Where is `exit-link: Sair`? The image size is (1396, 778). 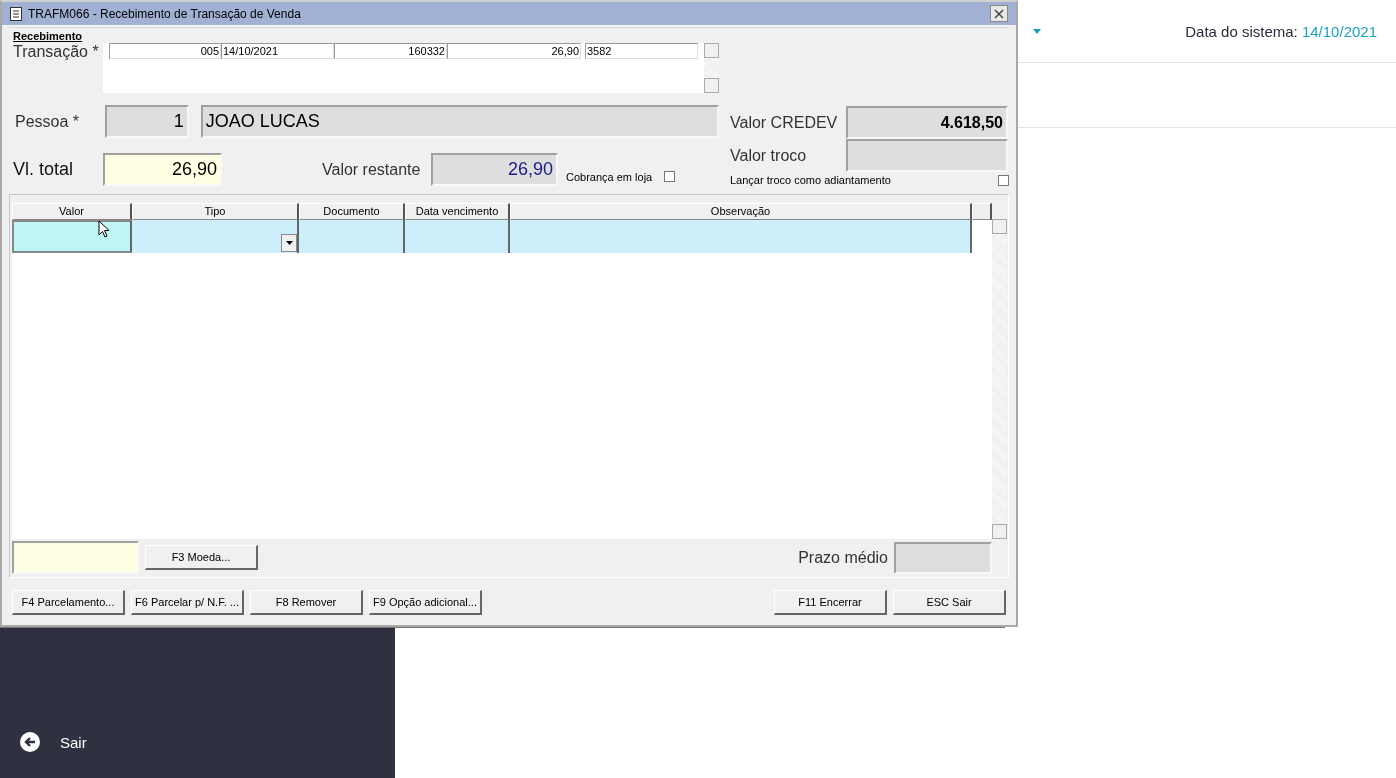 exit-link: Sair is located at coordinates (53, 742).